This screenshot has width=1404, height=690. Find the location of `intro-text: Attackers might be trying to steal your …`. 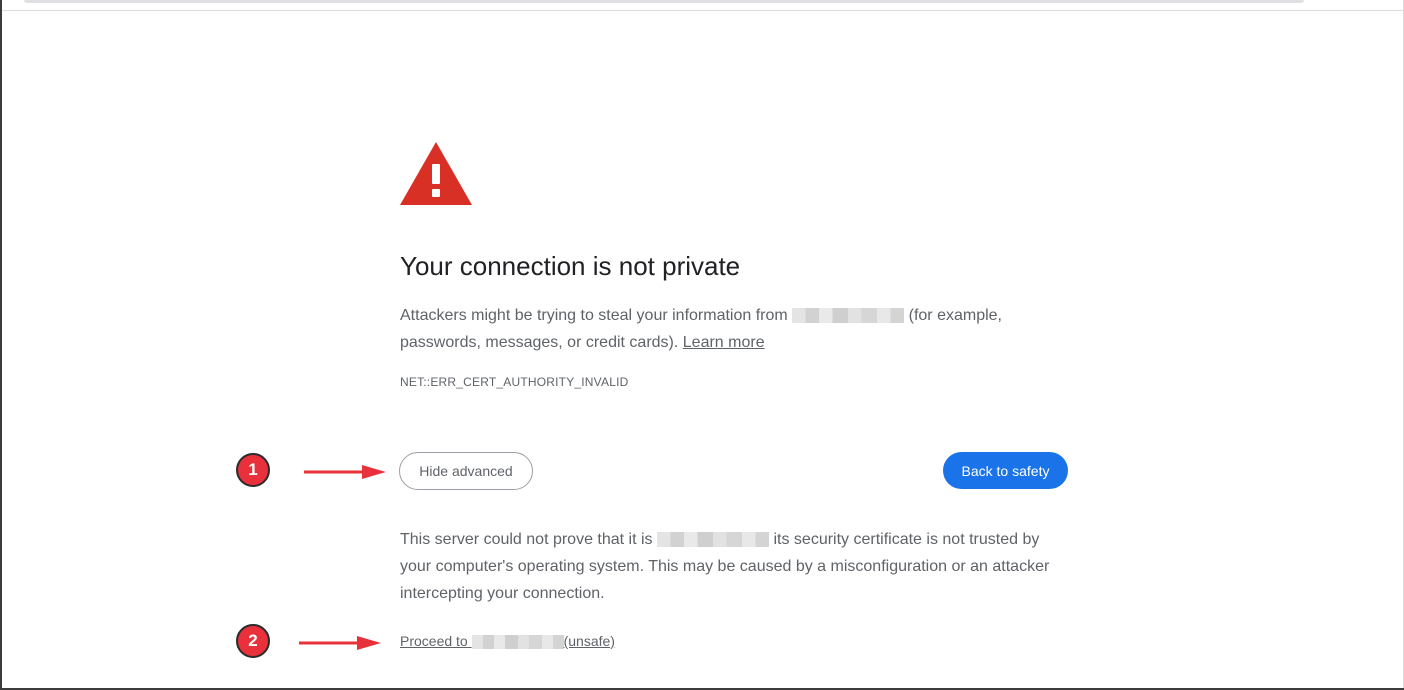

intro-text: Attackers might be trying to steal your … is located at coordinates (594, 315).